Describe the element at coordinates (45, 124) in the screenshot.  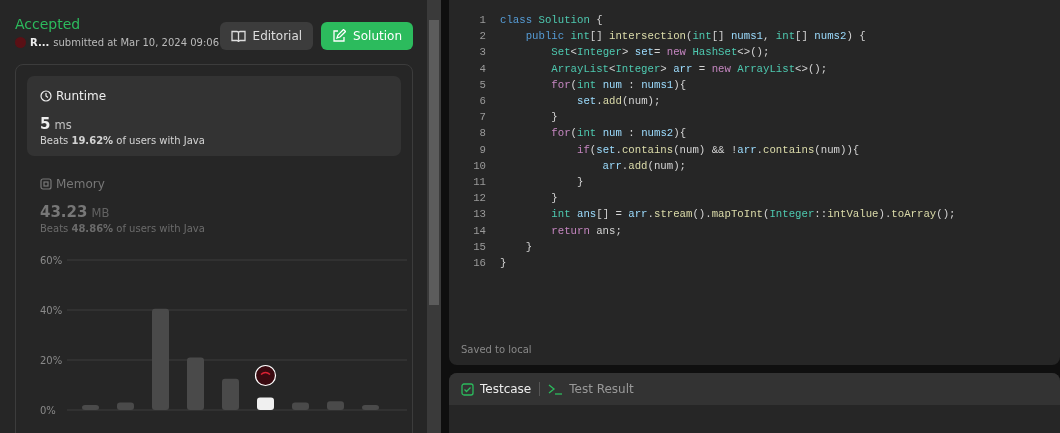
I see `metric-value: 5` at that location.